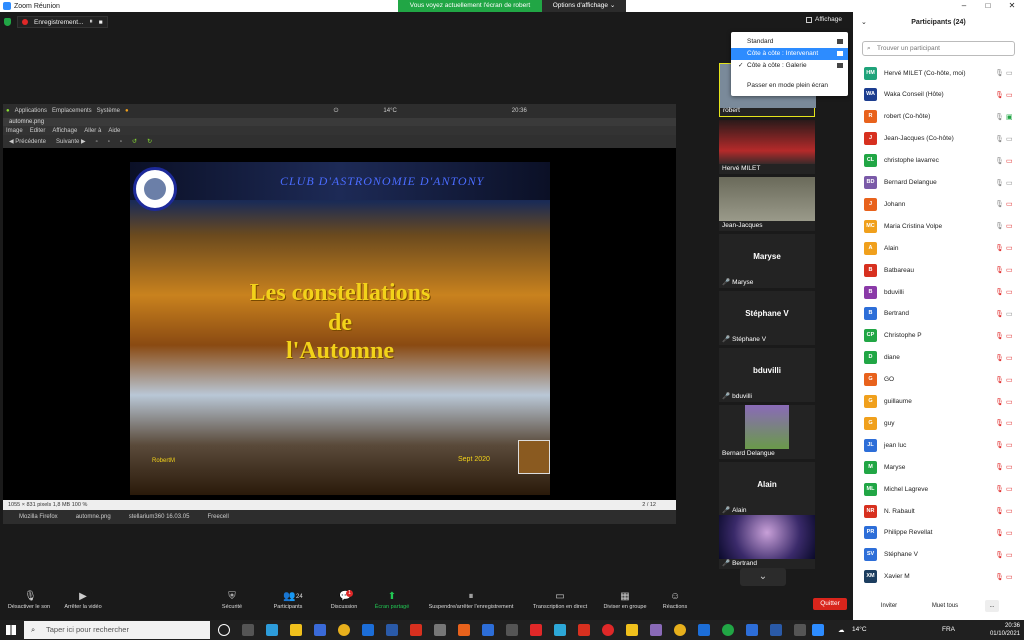  Describe the element at coordinates (789, 54) in the screenshot. I see `view-menu-side-speaker: Côte à côte : Intervenant` at that location.